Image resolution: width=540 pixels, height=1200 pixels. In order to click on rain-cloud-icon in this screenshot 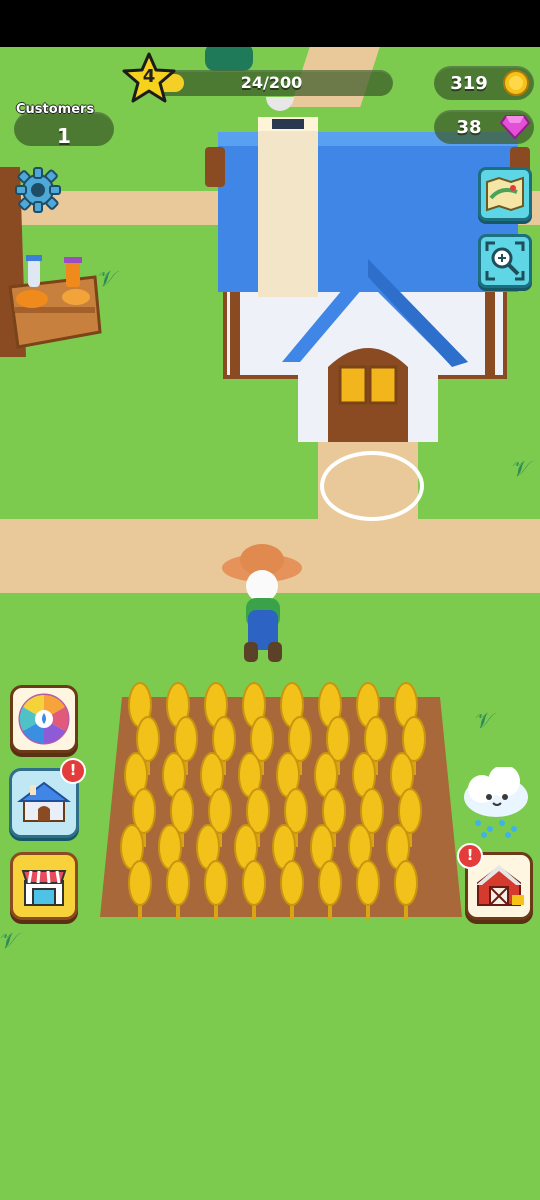, I will do `click(497, 804)`.